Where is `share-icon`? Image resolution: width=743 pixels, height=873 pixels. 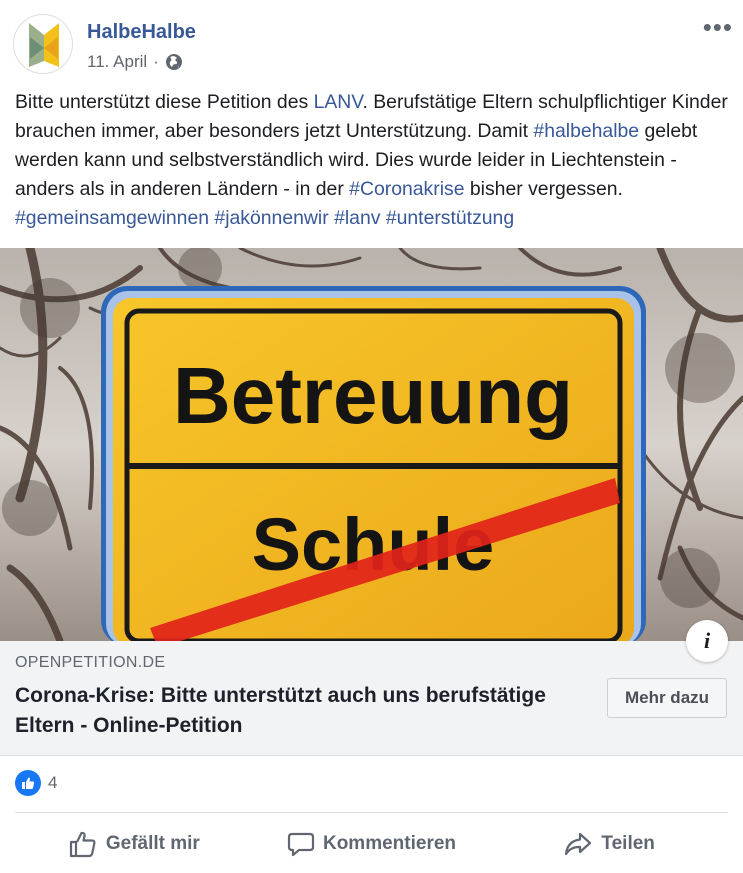 share-icon is located at coordinates (578, 844).